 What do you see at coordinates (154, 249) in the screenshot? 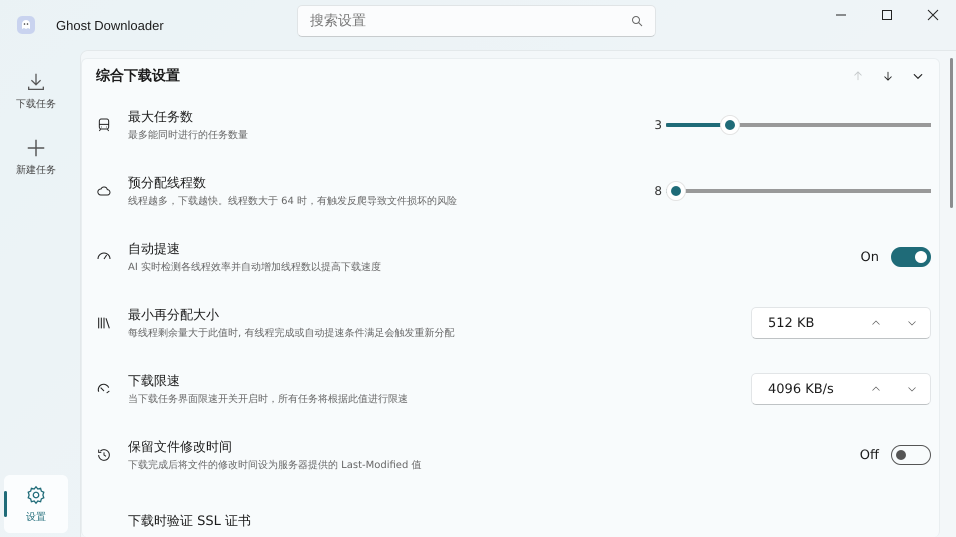
I see `setting-title: 自动提速` at bounding box center [154, 249].